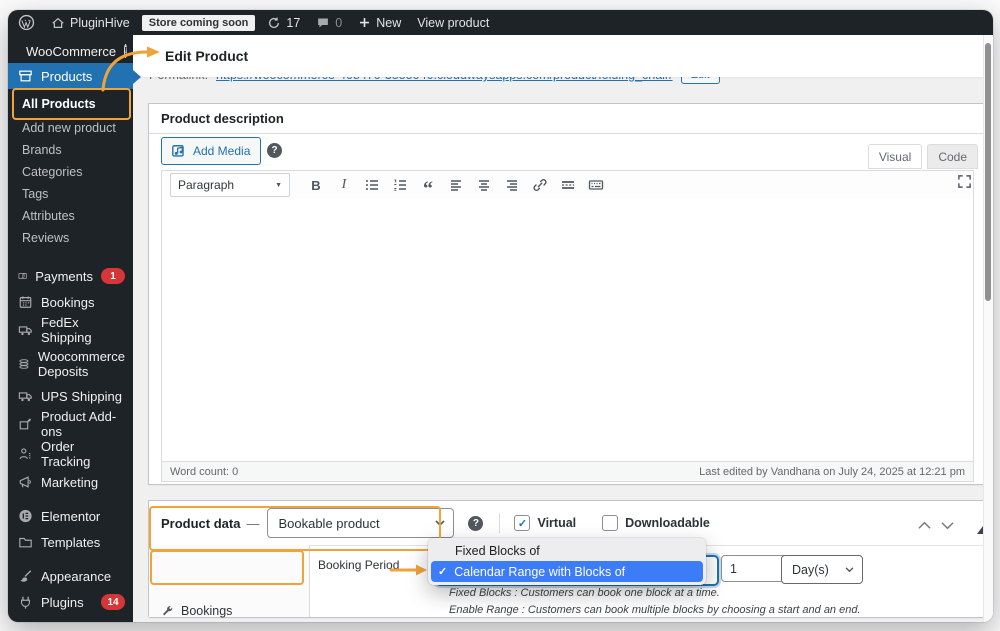 Image resolution: width=1000 pixels, height=631 pixels. Describe the element at coordinates (253, 523) in the screenshot. I see `product-data-dash: —` at that location.